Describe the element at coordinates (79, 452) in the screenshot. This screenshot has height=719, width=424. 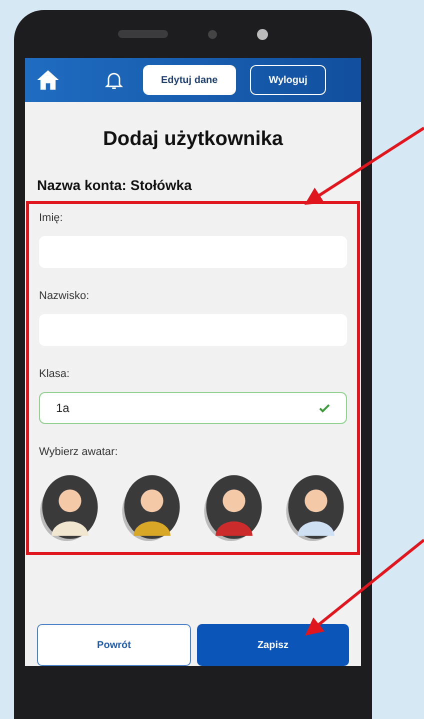
I see `field-label: Wybierz awatar:` at that location.